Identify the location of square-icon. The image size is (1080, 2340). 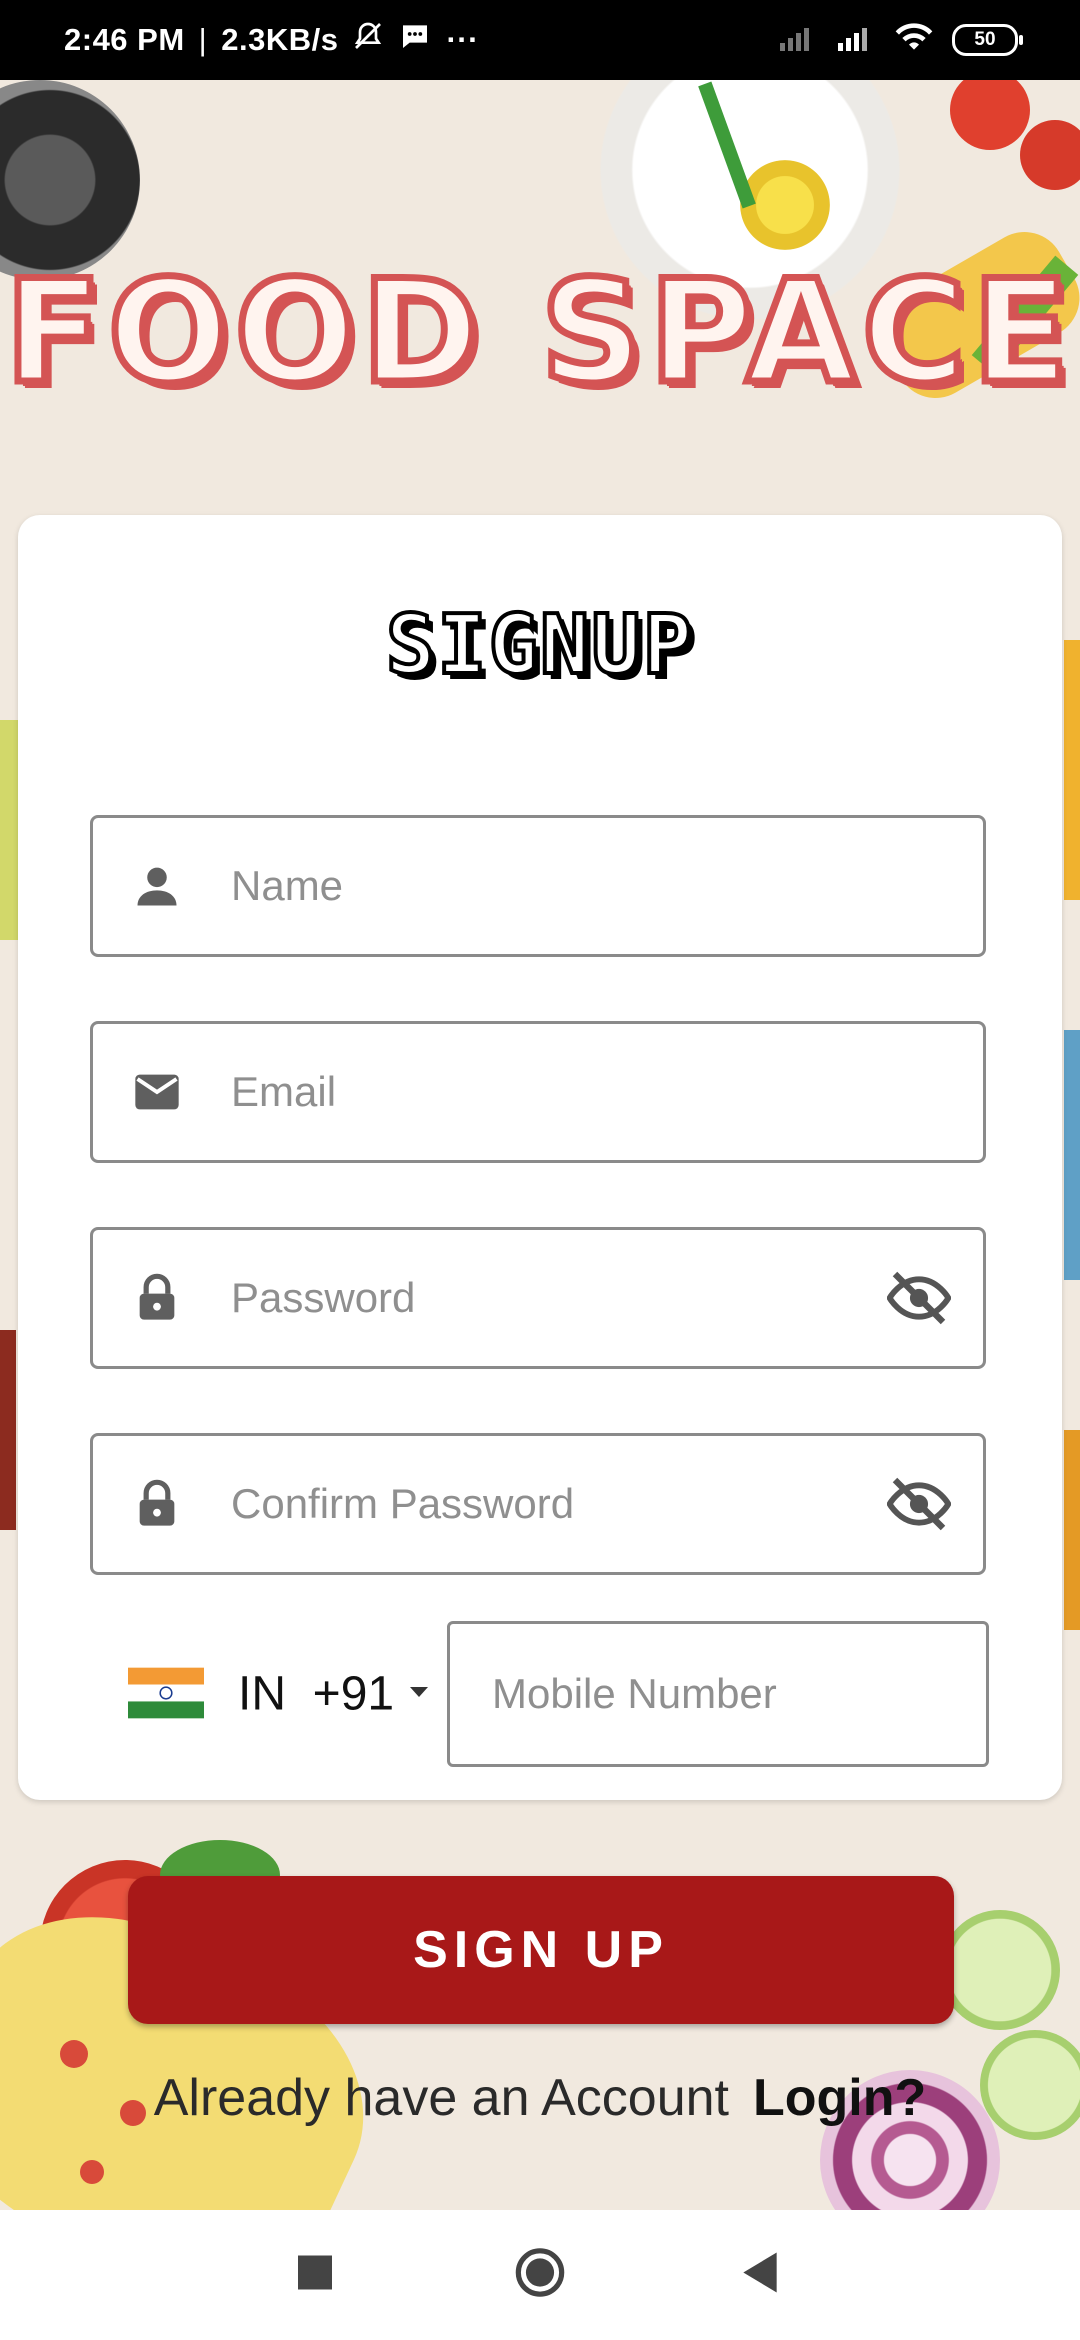
(315, 2272).